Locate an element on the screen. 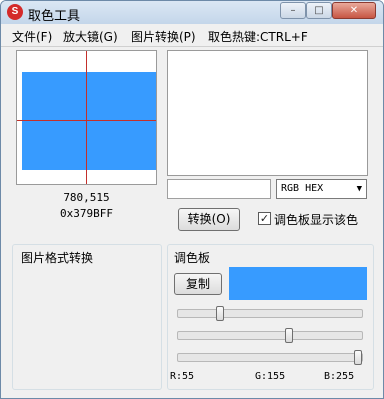 The height and width of the screenshot is (399, 384). picked-color-swatch is located at coordinates (89, 121).